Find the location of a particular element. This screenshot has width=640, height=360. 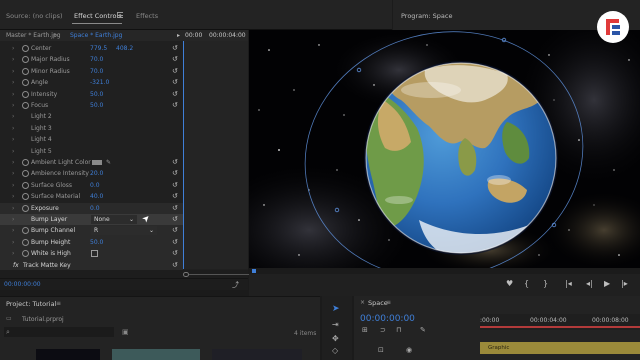

white-is-high-checkbox is located at coordinates (94, 254).